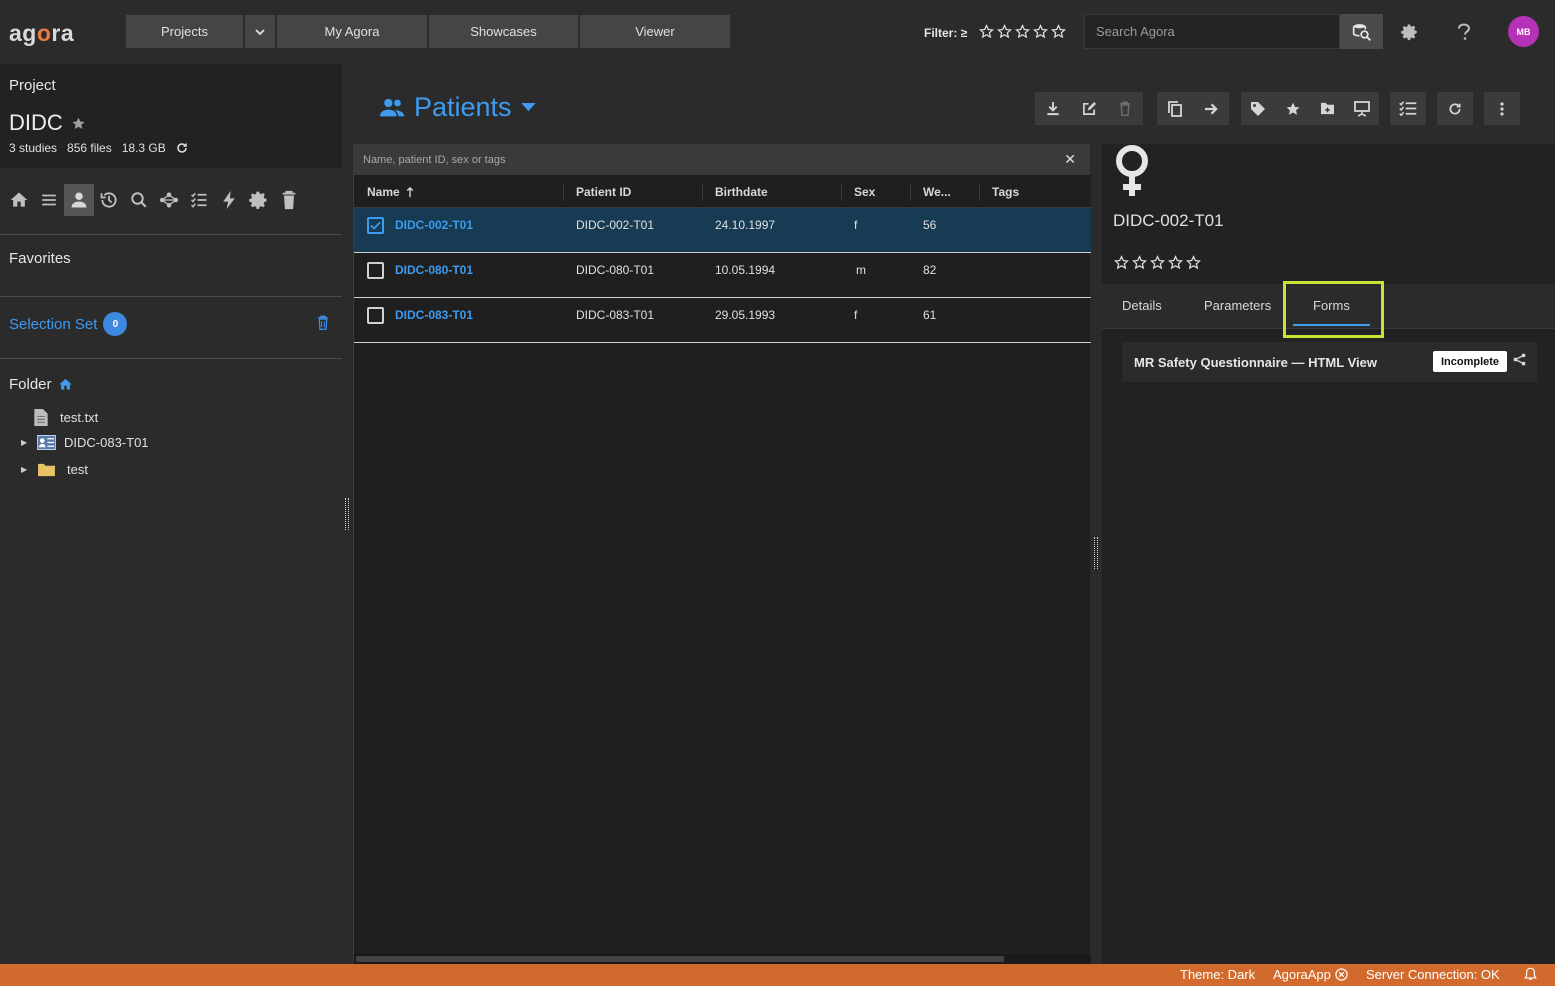 This screenshot has height=986, width=1555. Describe the element at coordinates (1070, 159) in the screenshot. I see `clear-filter-close-icon: ✕` at that location.